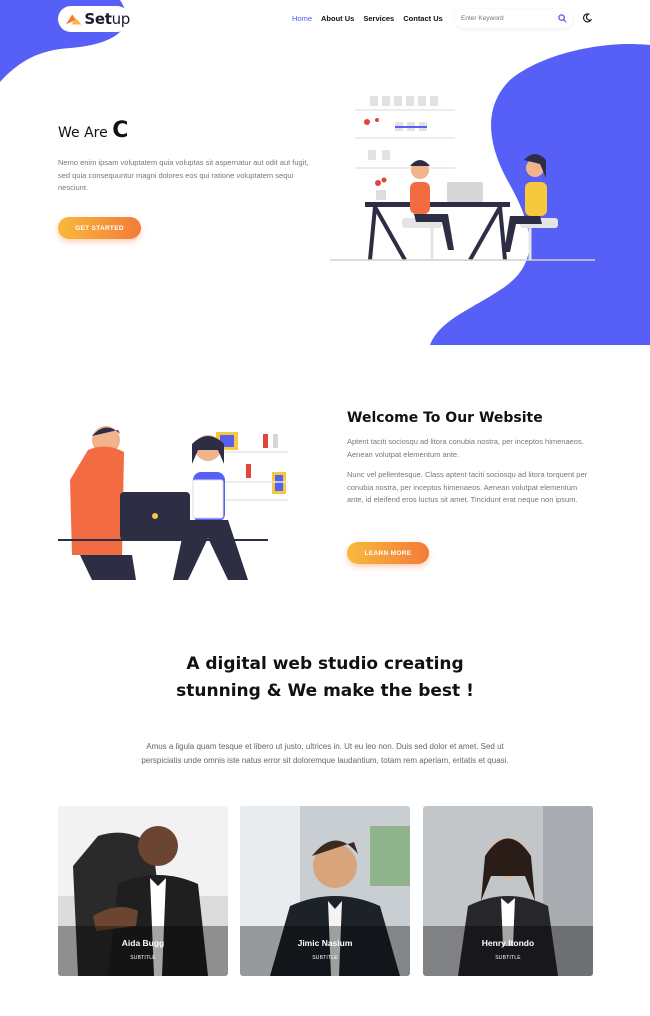 This screenshot has height=1016, width=650. I want to click on team-card: Jimic Nasium SUBTITLE, so click(325, 891).